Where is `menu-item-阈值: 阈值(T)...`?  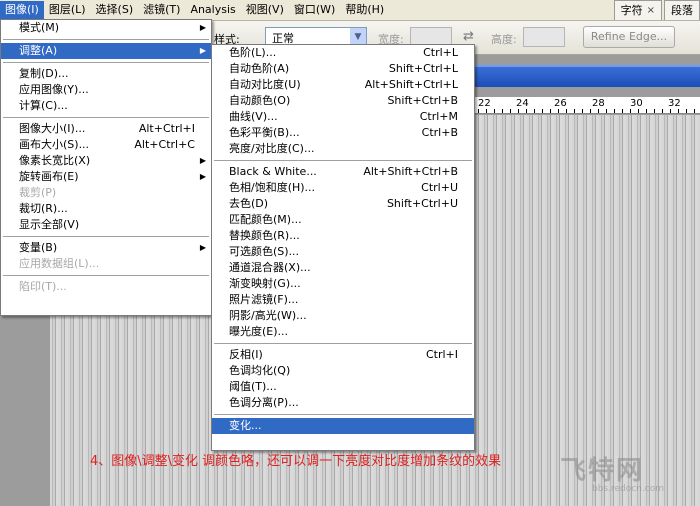 menu-item-阈值: 阈值(T)... is located at coordinates (343, 387).